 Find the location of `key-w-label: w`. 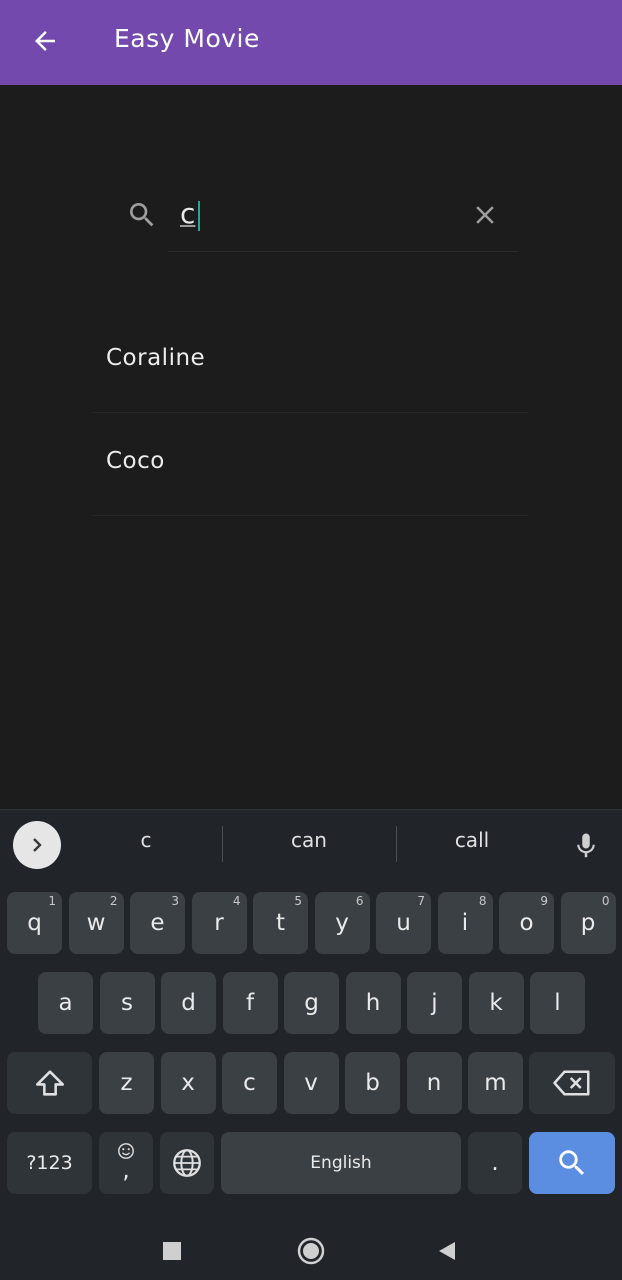

key-w-label: w is located at coordinates (96, 923).